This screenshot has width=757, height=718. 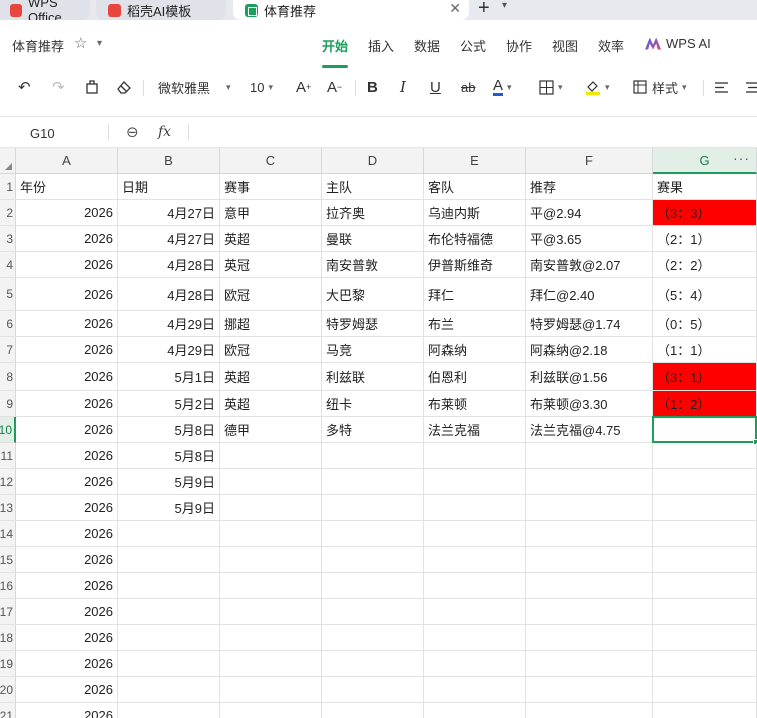 What do you see at coordinates (8, 710) in the screenshot?
I see `row-header: 21` at bounding box center [8, 710].